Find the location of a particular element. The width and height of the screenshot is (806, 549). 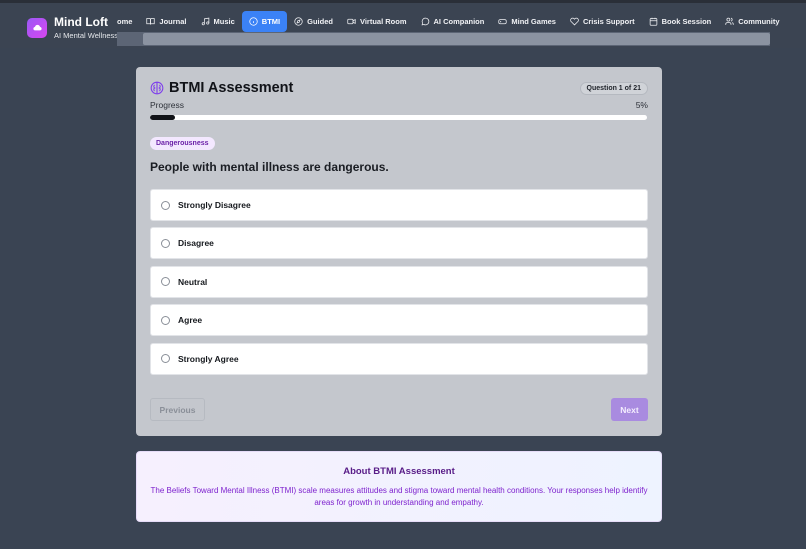

book-icon is located at coordinates (151, 21).